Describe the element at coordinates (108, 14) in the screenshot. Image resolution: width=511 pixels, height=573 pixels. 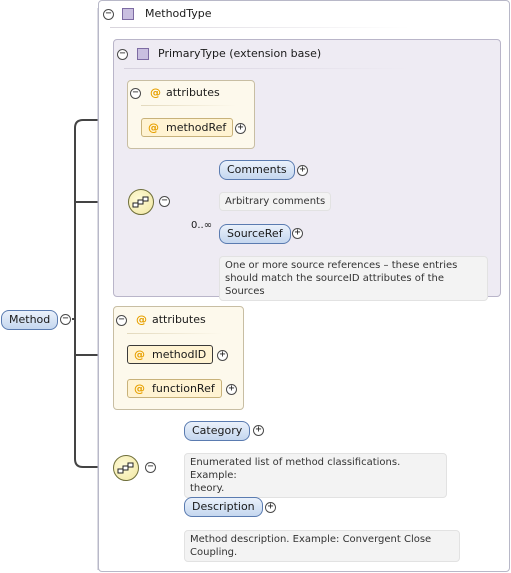
I see `methodtype-collapse-toggle: −` at that location.